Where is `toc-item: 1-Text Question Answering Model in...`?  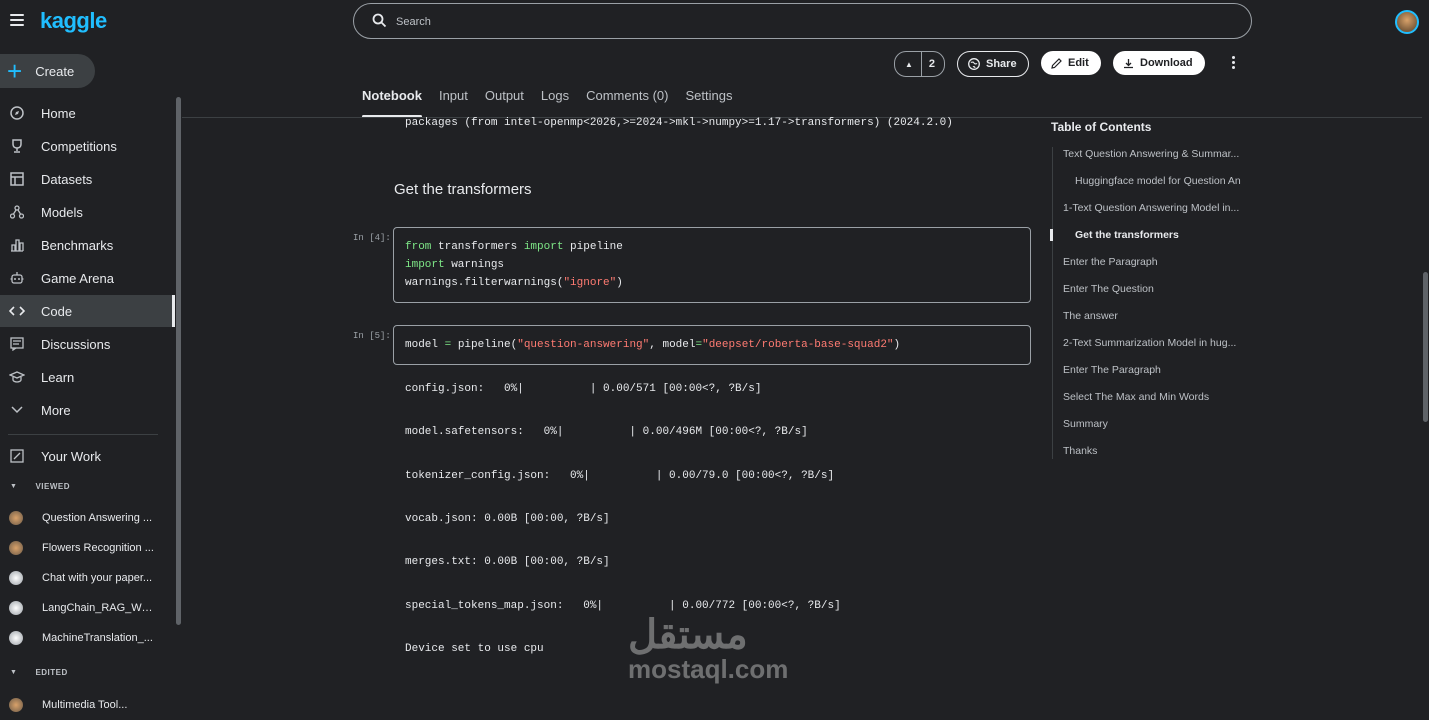
toc-item: 1-Text Question Answering Model in... is located at coordinates (1158, 208).